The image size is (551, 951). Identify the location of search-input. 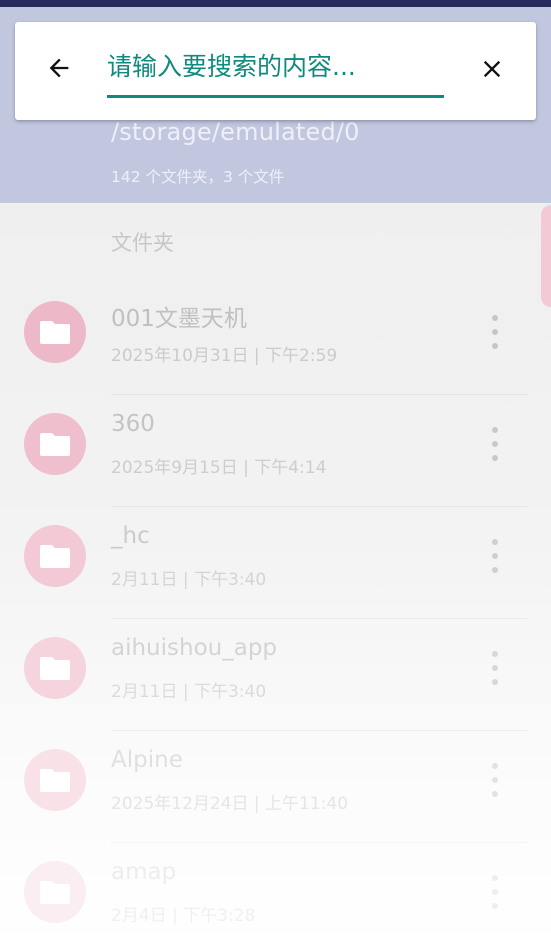
(275, 71).